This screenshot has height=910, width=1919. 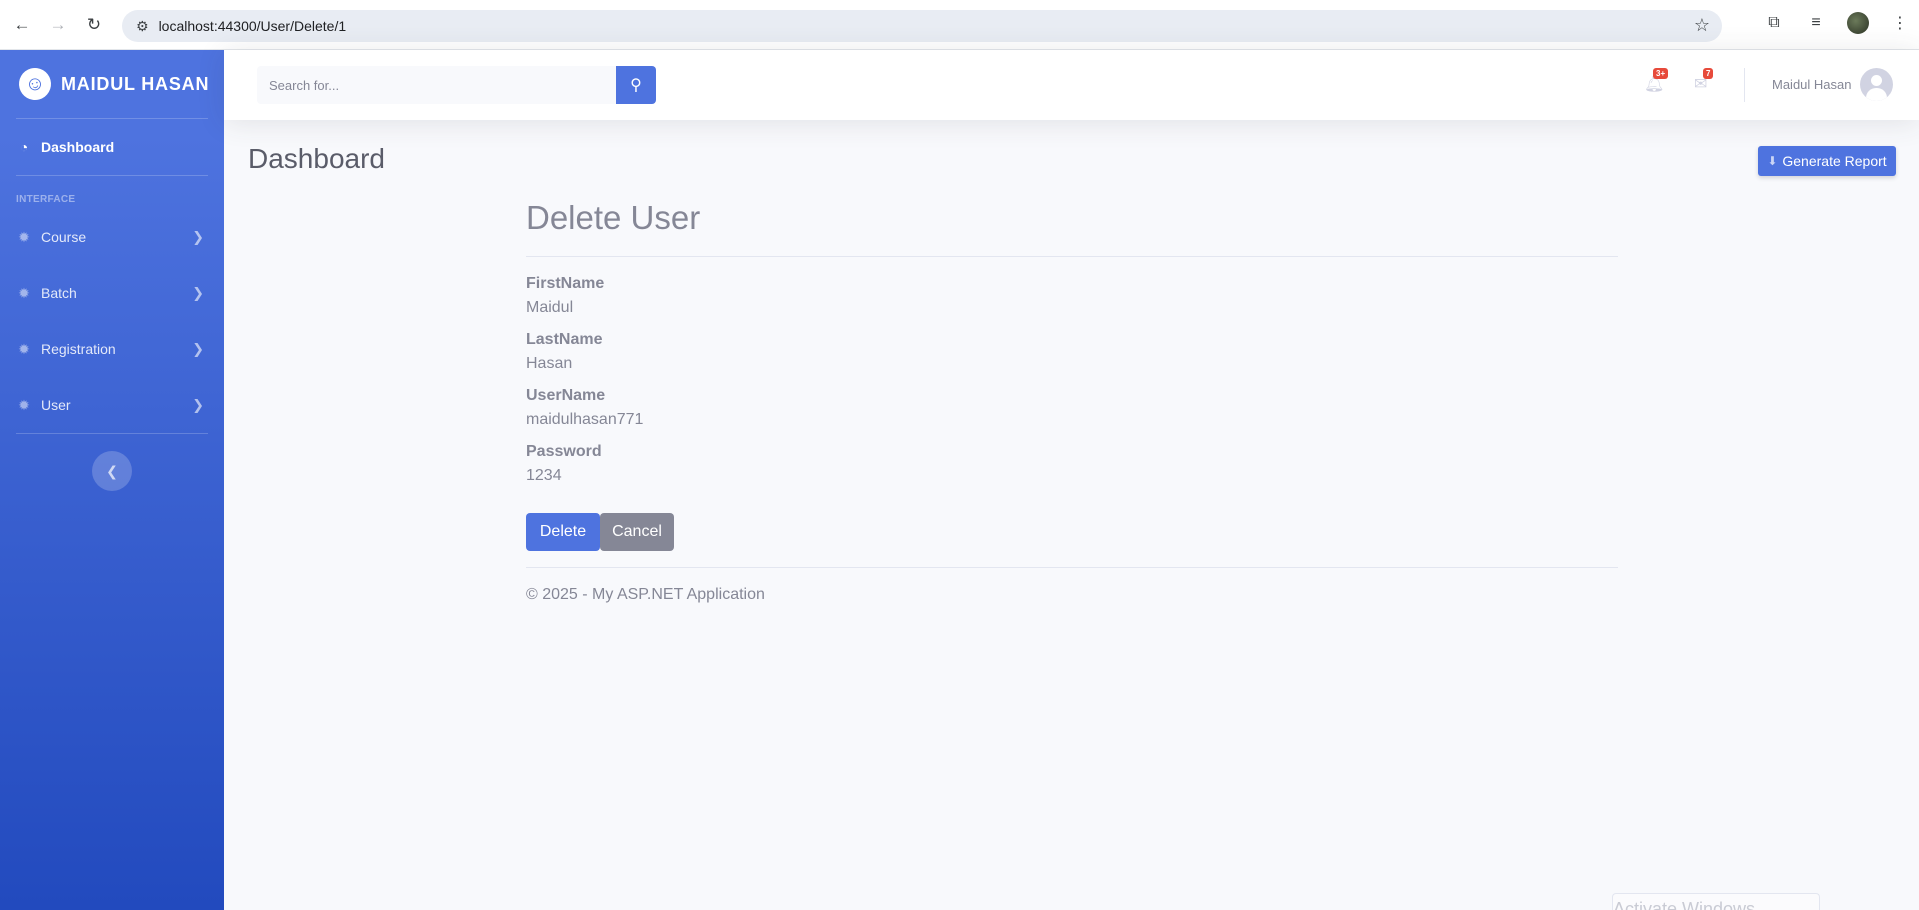 What do you see at coordinates (549, 363) in the screenshot?
I see `field-value-lastname: Hasan` at bounding box center [549, 363].